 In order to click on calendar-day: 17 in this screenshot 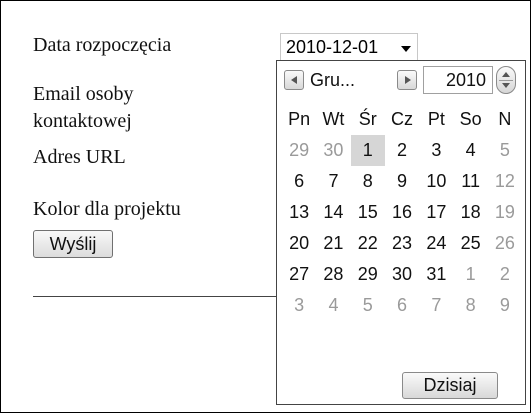, I will do `click(436, 212)`.